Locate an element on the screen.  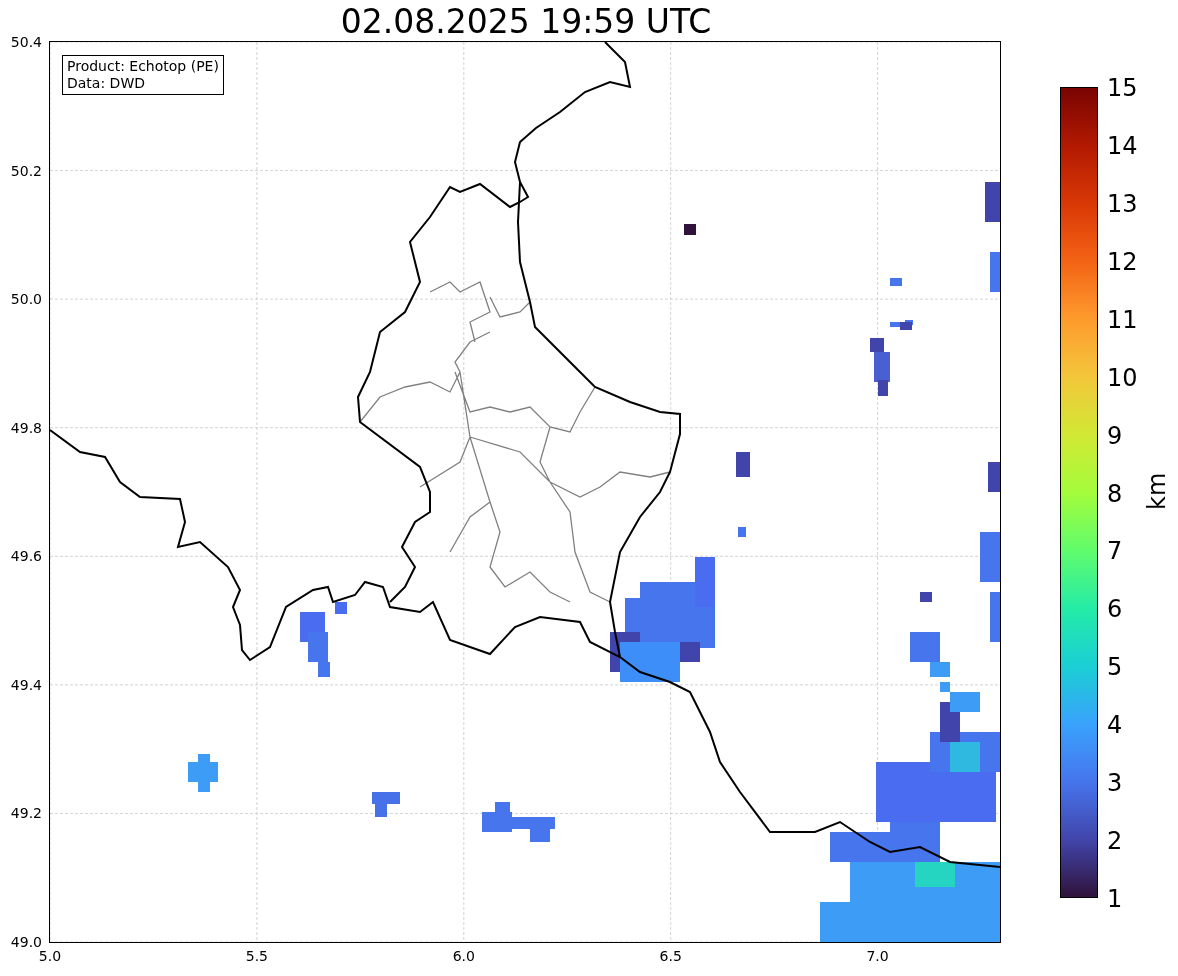
y-tick-label: 50.0 is located at coordinates (26, 299).